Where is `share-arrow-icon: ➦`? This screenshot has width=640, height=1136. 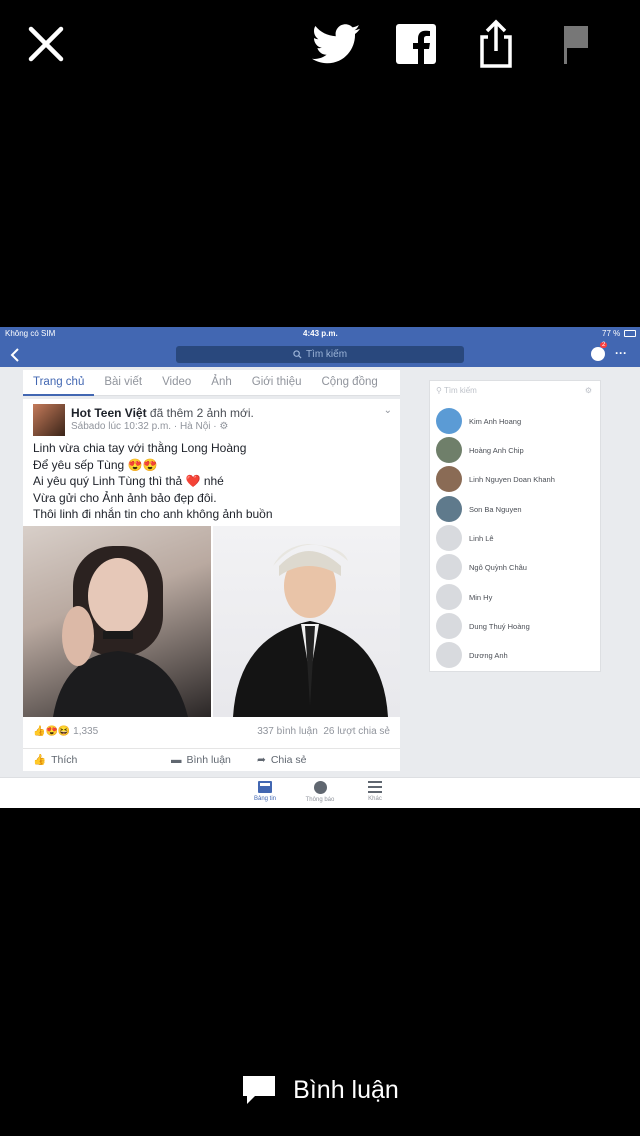 share-arrow-icon: ➦ is located at coordinates (261, 759).